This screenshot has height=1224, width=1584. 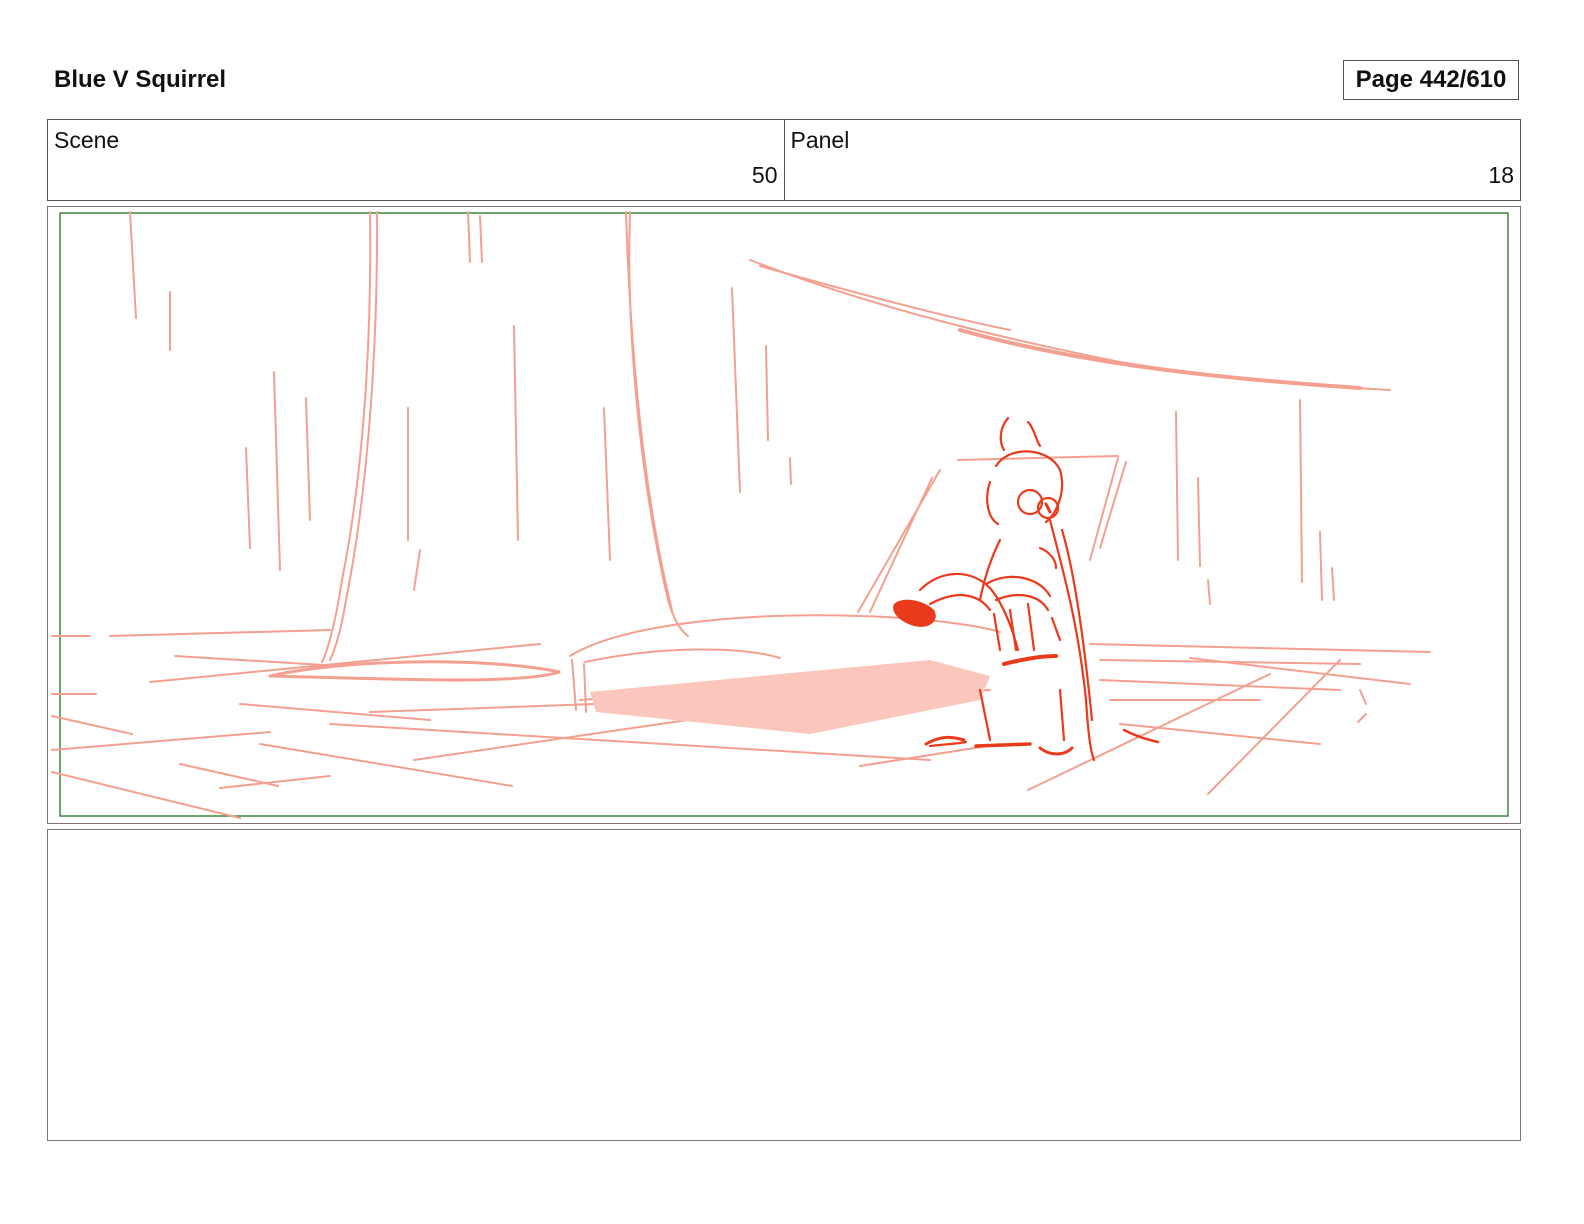 I want to click on bed-shadow, so click(x=790, y=697).